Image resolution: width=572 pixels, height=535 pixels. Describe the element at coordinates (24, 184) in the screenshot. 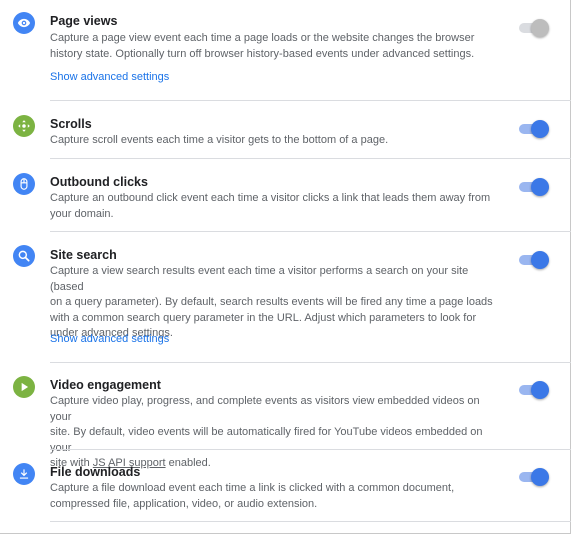

I see `mouse-icon` at that location.